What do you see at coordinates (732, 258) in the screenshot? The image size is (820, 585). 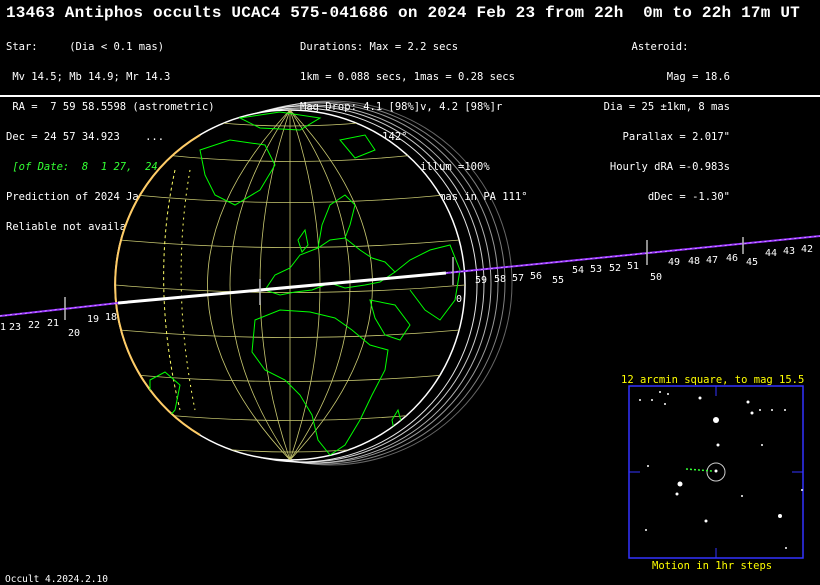 I see `path-time-label: 46` at bounding box center [732, 258].